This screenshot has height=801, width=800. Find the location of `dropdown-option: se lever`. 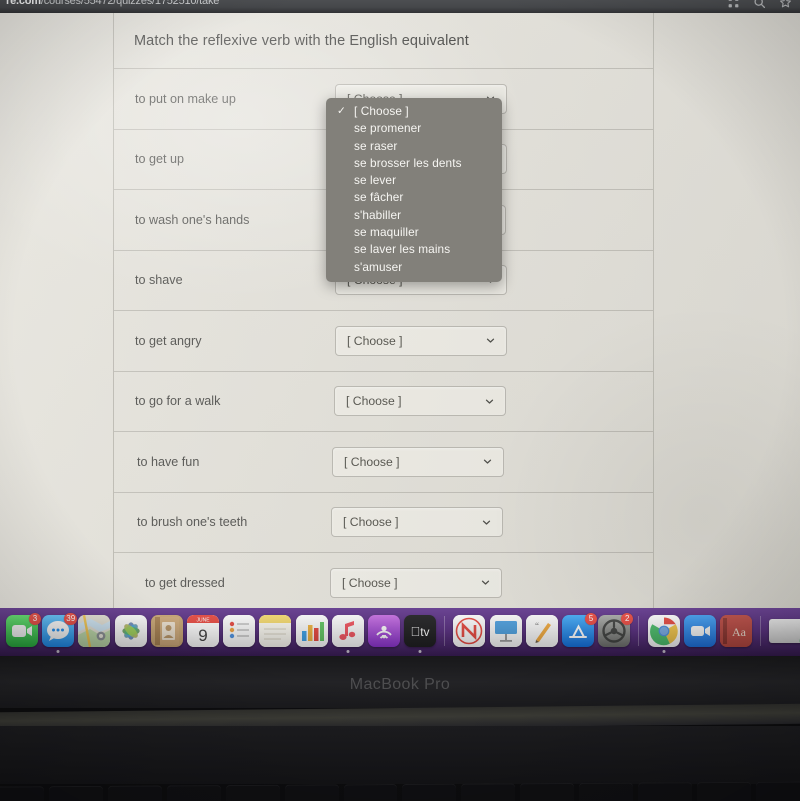

dropdown-option: se lever is located at coordinates (414, 180).